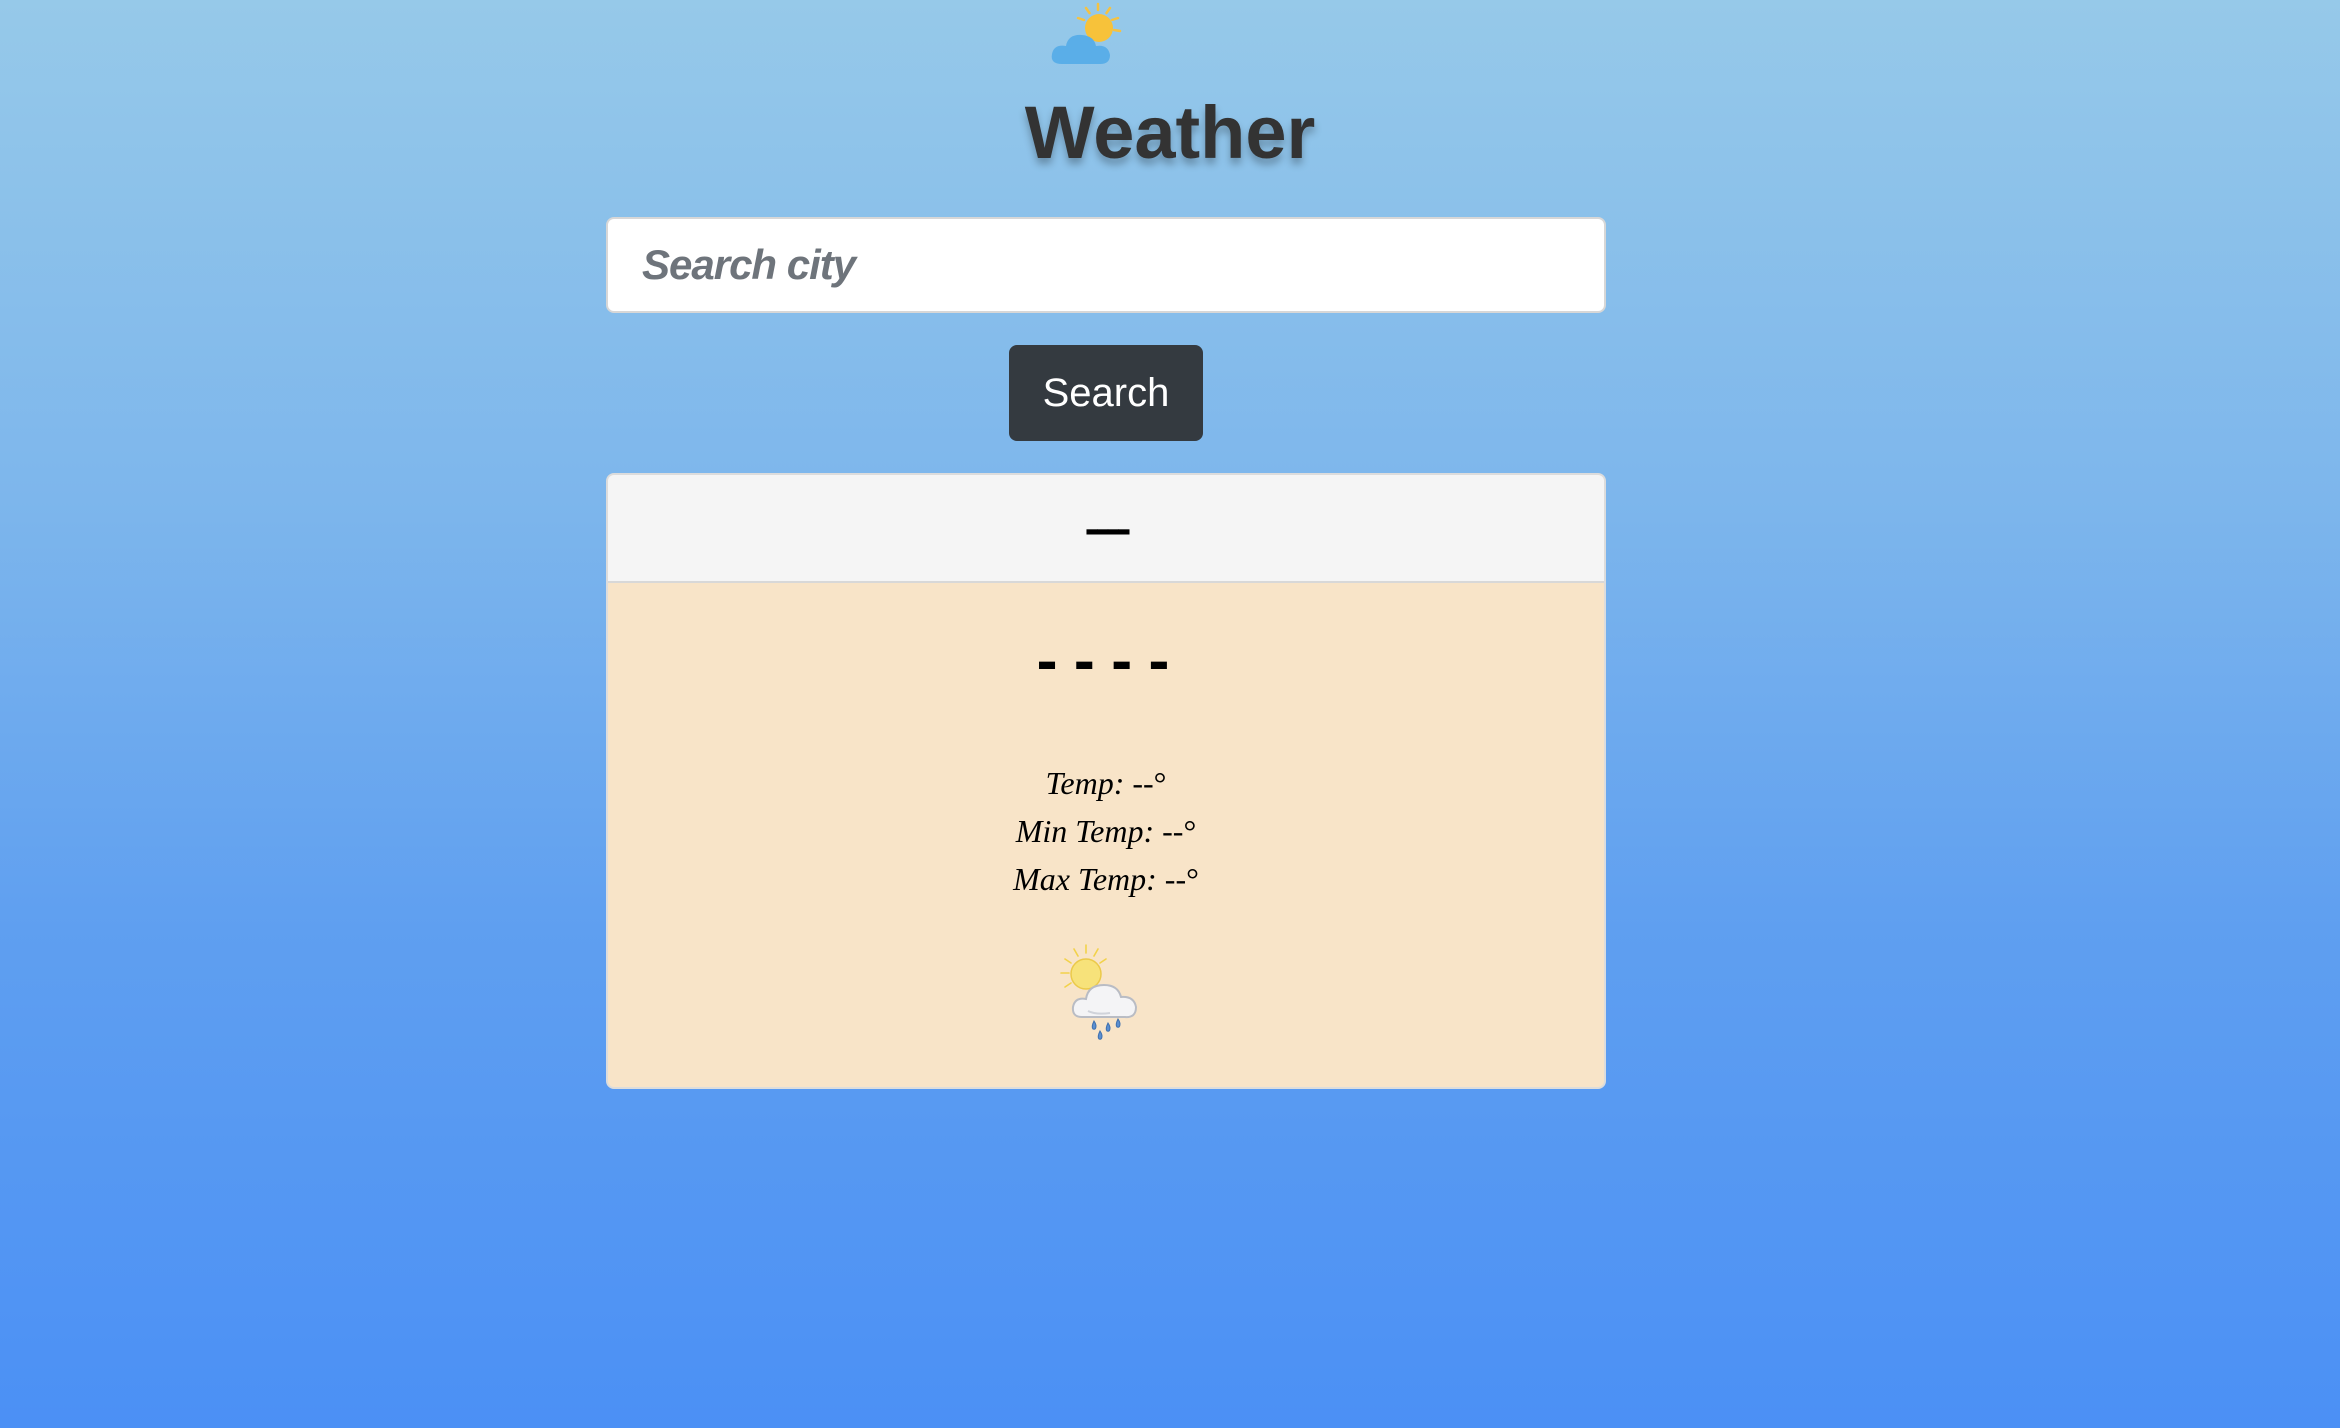  I want to click on temperature-list: Temp: --° Min Temp: --° Max Temp: --°, so click(1106, 831).